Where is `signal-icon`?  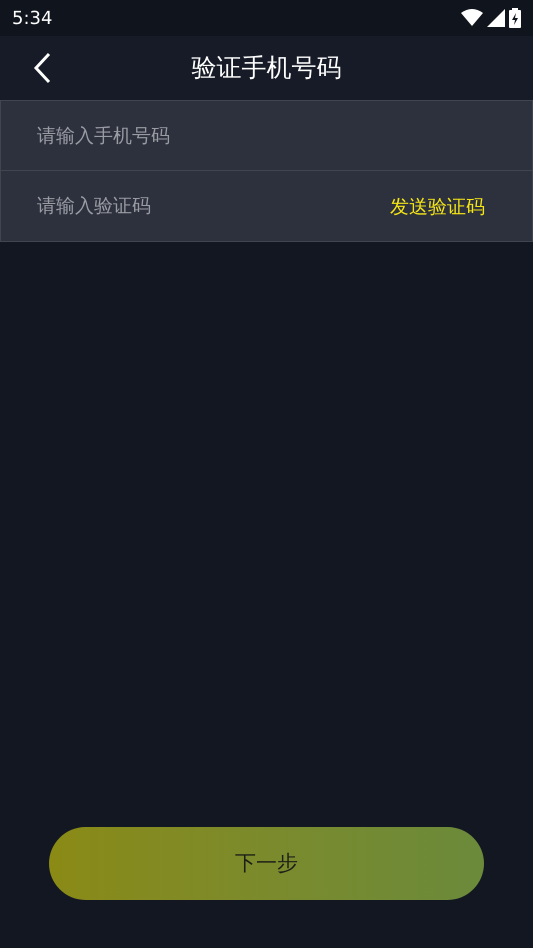 signal-icon is located at coordinates (496, 18).